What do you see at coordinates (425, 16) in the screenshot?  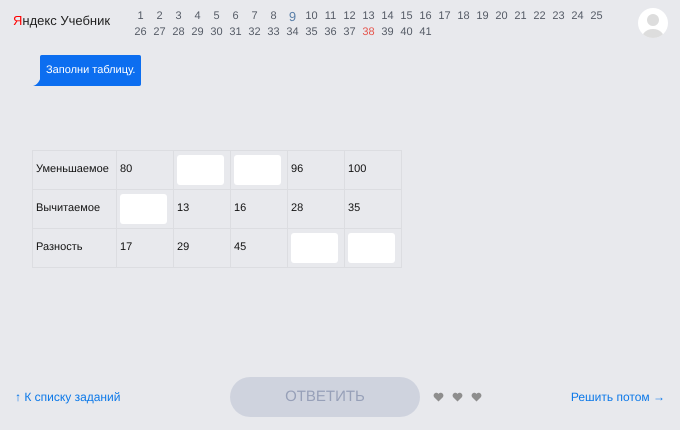 I see `task-number-link: 16` at bounding box center [425, 16].